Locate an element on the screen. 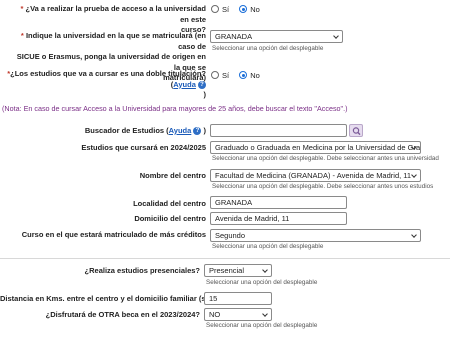 The height and width of the screenshot is (342, 450). curso-select-value: Segundo is located at coordinates (230, 235).